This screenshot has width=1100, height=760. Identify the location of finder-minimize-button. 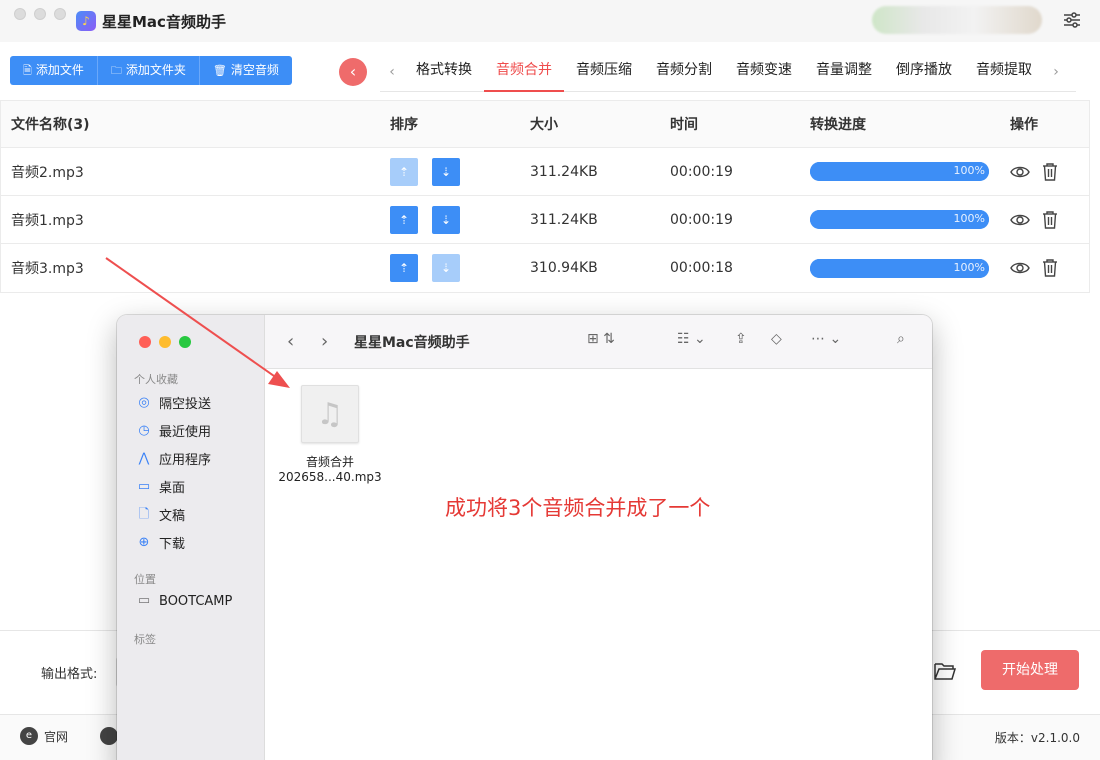
(165, 342).